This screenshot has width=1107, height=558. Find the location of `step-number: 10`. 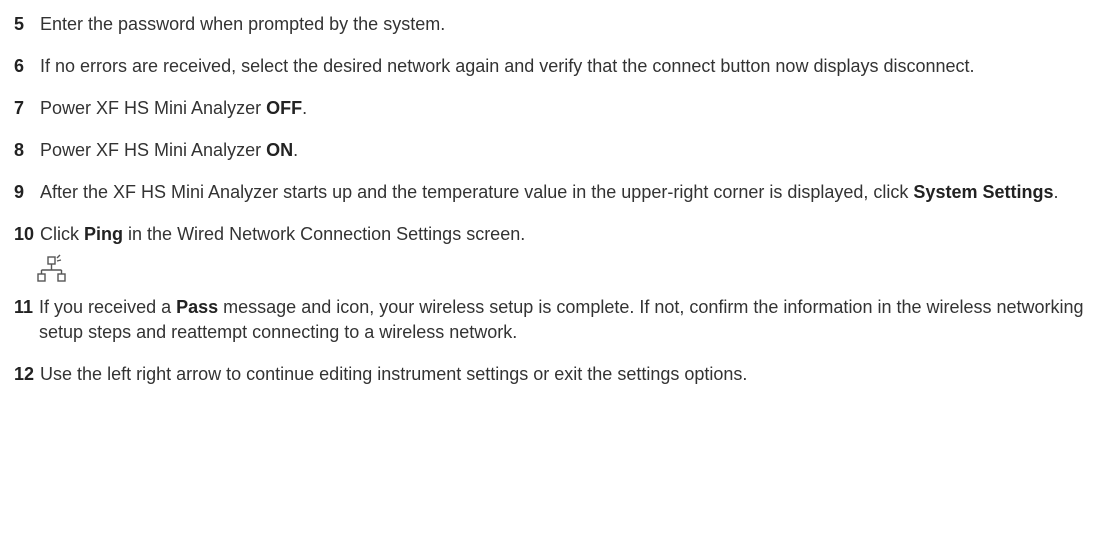

step-number: 10 is located at coordinates (24, 234).